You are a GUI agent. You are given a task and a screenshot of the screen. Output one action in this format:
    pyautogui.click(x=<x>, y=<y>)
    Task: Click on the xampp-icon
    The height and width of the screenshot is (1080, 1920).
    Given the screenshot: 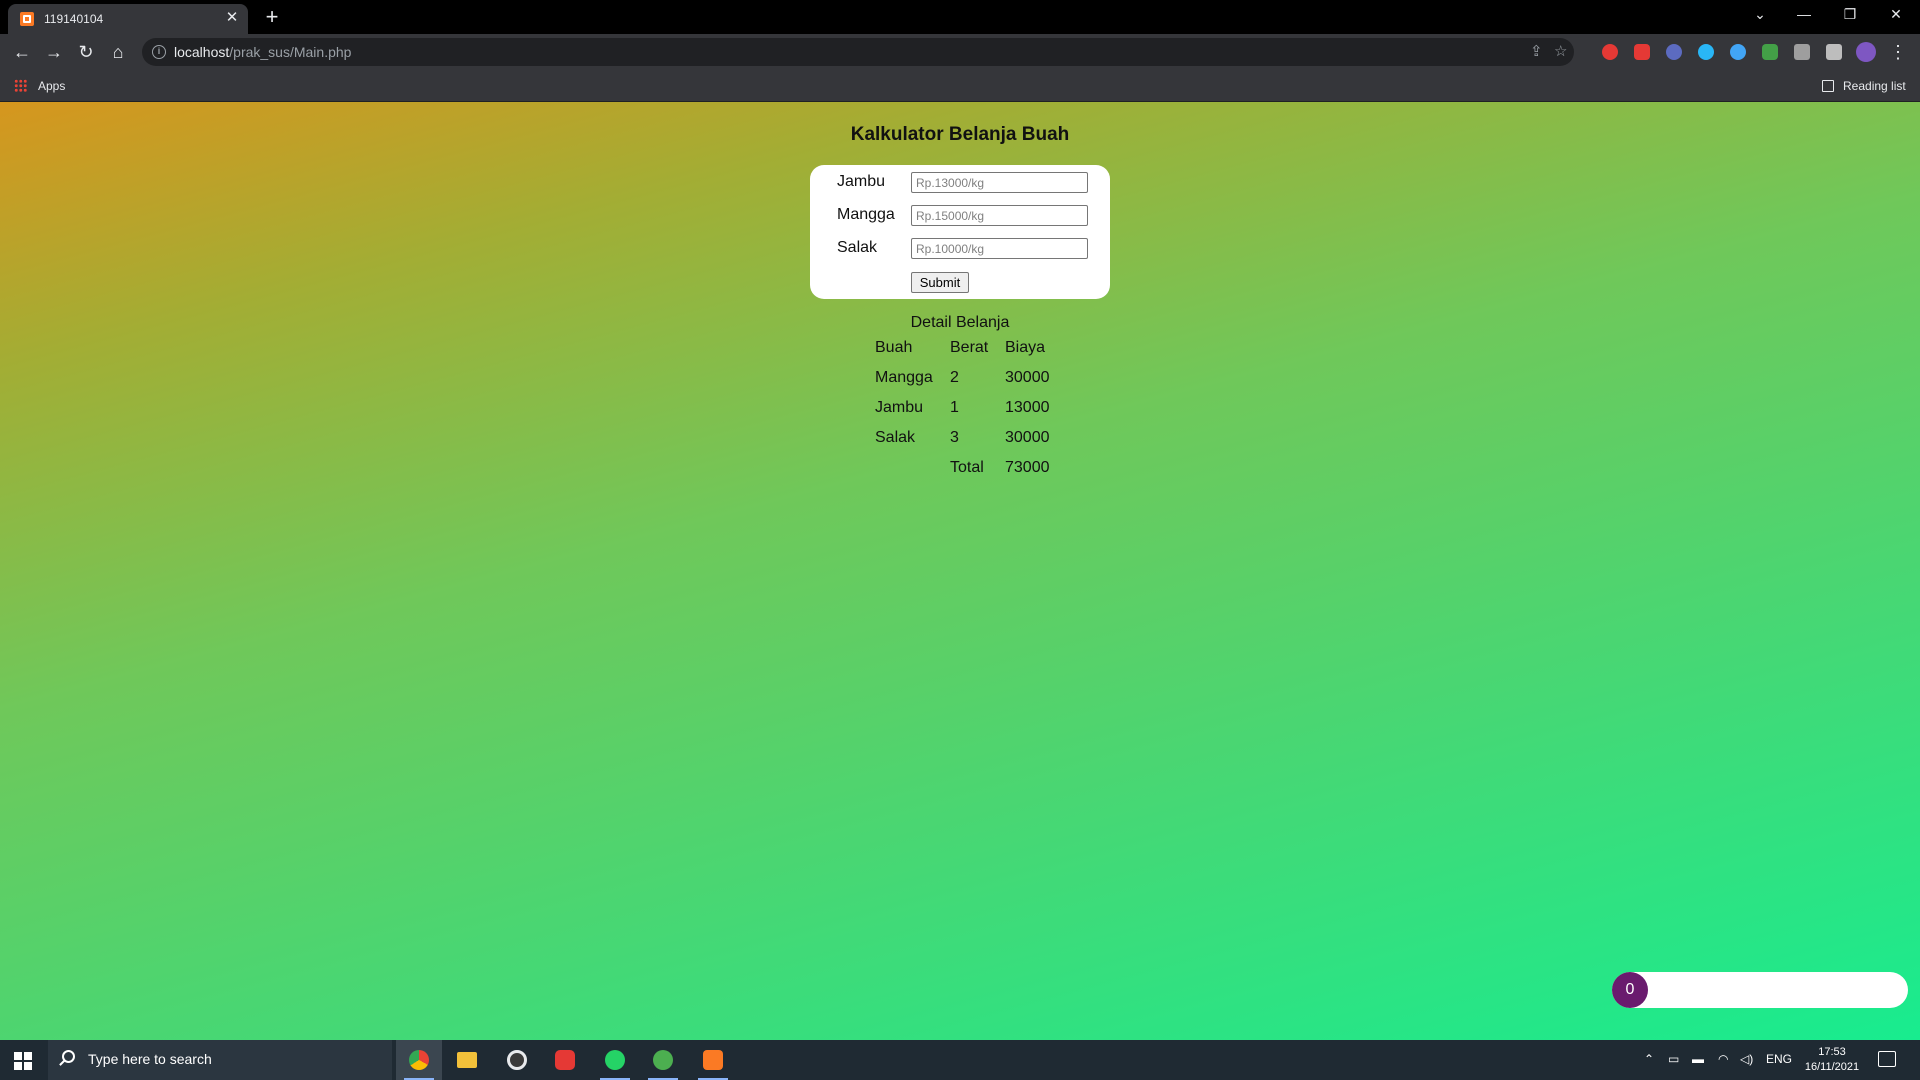 What is the action you would take?
    pyautogui.click(x=713, y=1060)
    